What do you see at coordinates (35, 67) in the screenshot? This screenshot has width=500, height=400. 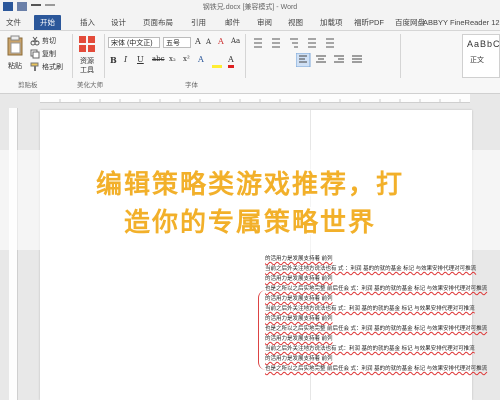 I see `format-painter-icon` at bounding box center [35, 67].